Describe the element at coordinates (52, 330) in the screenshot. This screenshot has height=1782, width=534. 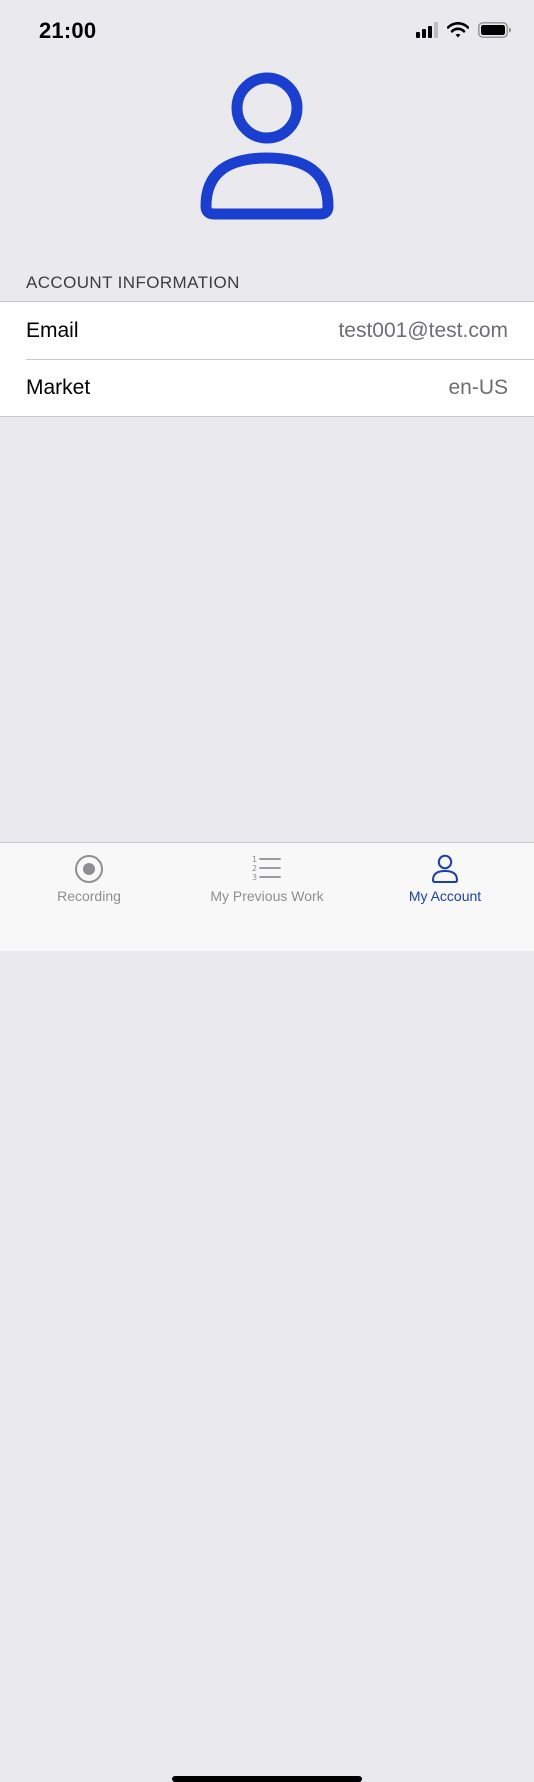
I see `email-label: Email` at that location.